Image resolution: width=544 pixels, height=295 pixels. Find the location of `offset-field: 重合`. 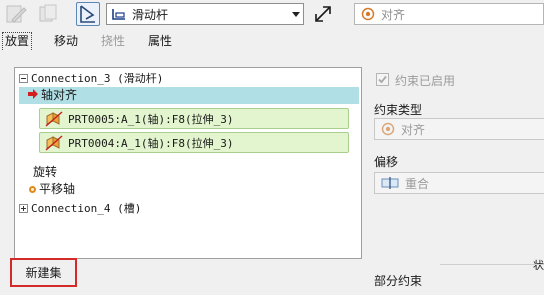

offset-field: 重合 is located at coordinates (459, 183).